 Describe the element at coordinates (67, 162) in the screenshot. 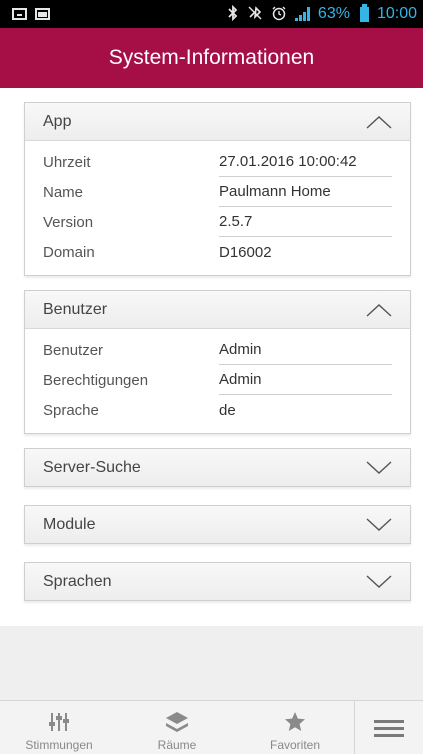

I see `row-label: Uhrzeit` at that location.